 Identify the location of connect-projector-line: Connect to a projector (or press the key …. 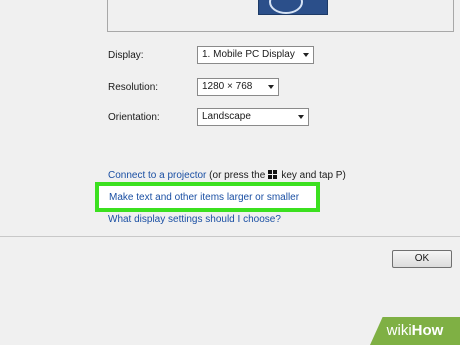
(227, 175).